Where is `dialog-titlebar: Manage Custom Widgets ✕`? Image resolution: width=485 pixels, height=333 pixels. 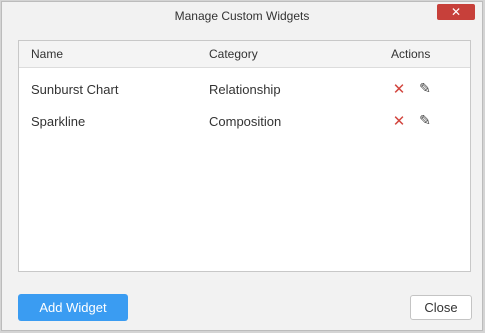 dialog-titlebar: Manage Custom Widgets ✕ is located at coordinates (242, 15).